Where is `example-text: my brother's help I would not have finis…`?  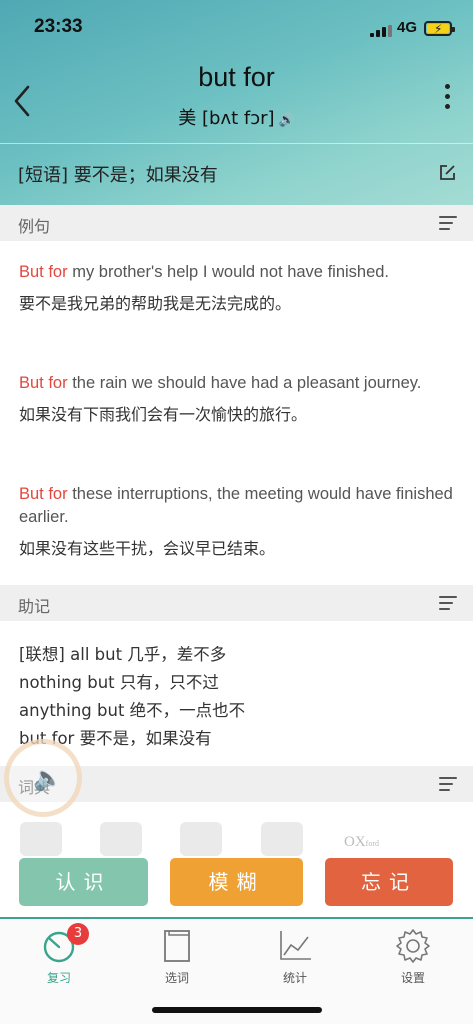 example-text: my brother's help I would not have finis… is located at coordinates (228, 272).